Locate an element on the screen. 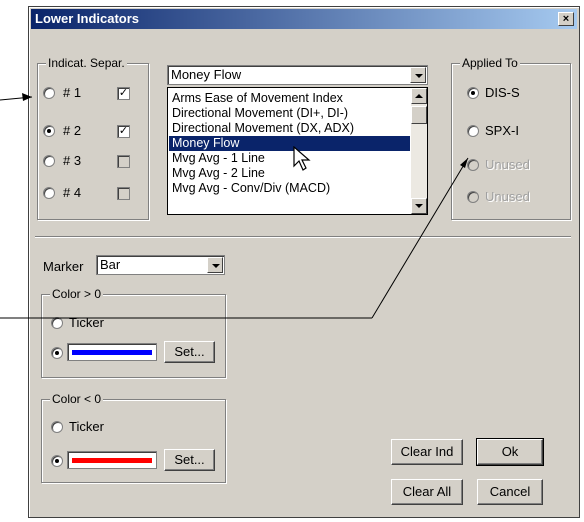  ok-label: Ok is located at coordinates (510, 451).